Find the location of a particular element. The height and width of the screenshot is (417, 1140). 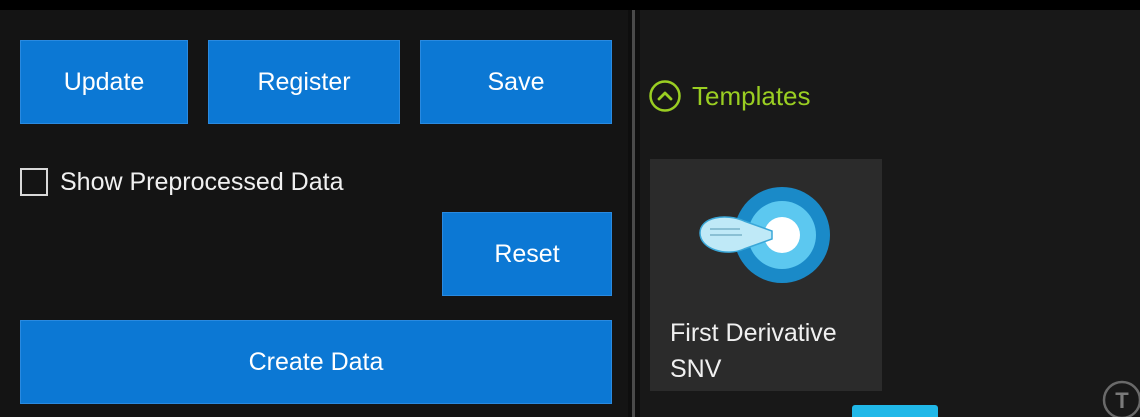

t-badge-label: T is located at coordinates (1122, 400).